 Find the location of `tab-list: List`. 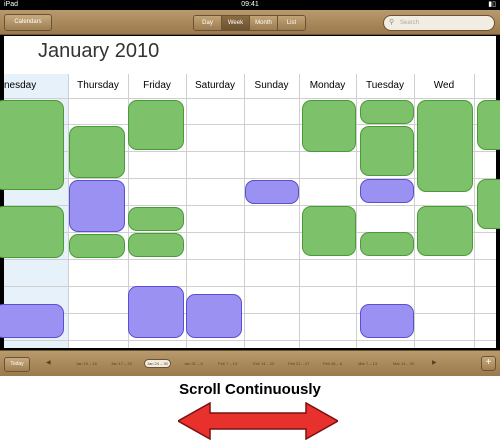

tab-list: List is located at coordinates (291, 23).